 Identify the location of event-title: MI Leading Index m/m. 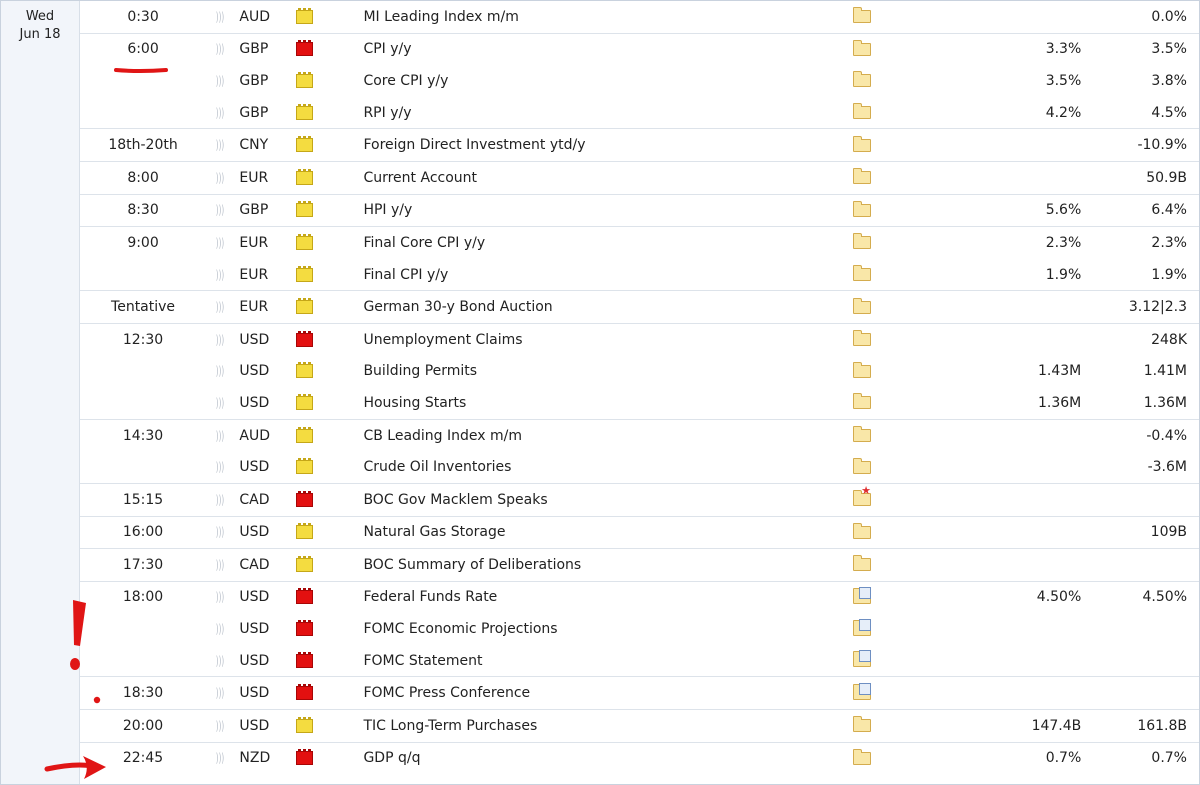
(604, 17).